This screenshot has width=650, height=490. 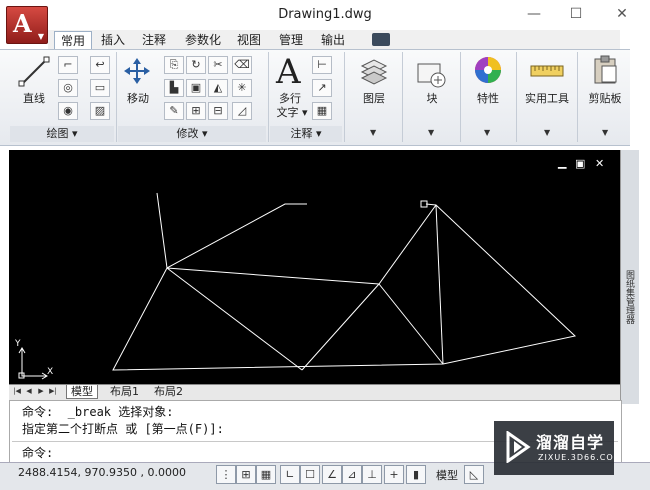 I want to click on clipboard-label: 剪贴板, so click(x=605, y=98).